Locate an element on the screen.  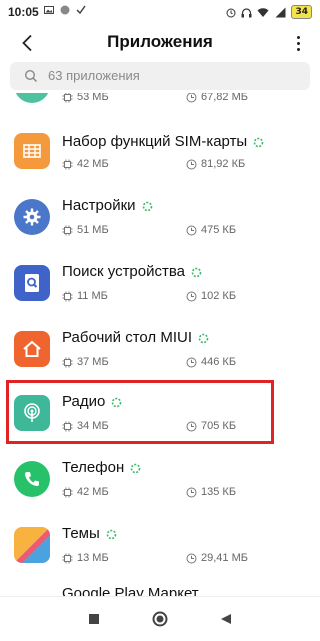
circle-icon is located at coordinates (160, 619).